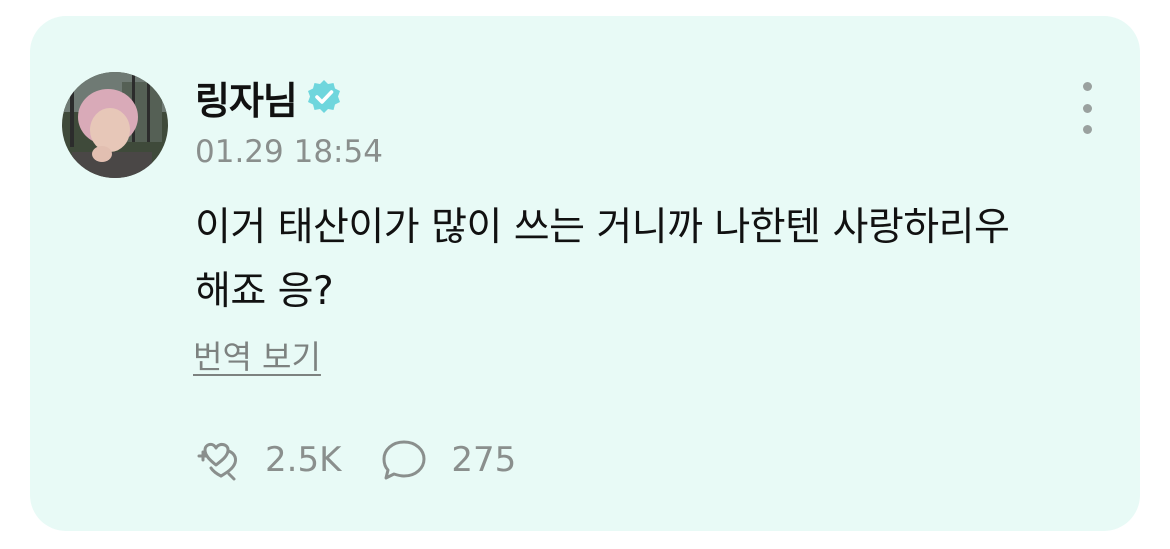 The image size is (1170, 549). Describe the element at coordinates (257, 355) in the screenshot. I see `translate-link: 번역 보기` at that location.